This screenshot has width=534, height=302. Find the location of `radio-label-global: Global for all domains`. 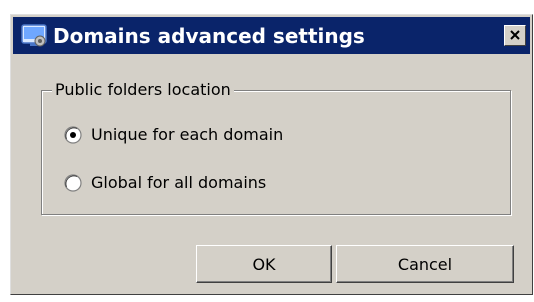

radio-label-global: Global for all domains is located at coordinates (179, 182).